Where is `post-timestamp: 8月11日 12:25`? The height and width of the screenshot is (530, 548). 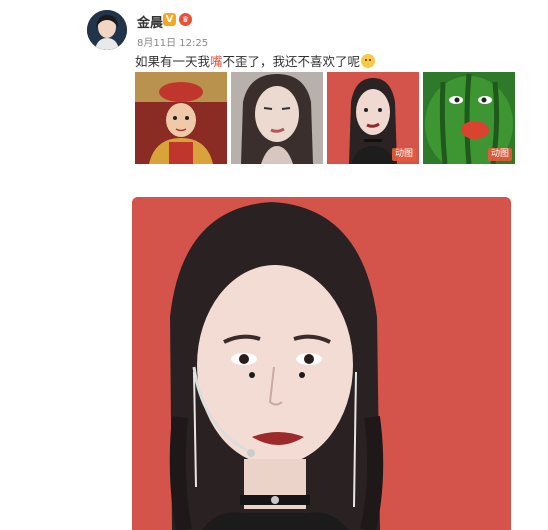 post-timestamp: 8月11日 12:25 is located at coordinates (172, 41).